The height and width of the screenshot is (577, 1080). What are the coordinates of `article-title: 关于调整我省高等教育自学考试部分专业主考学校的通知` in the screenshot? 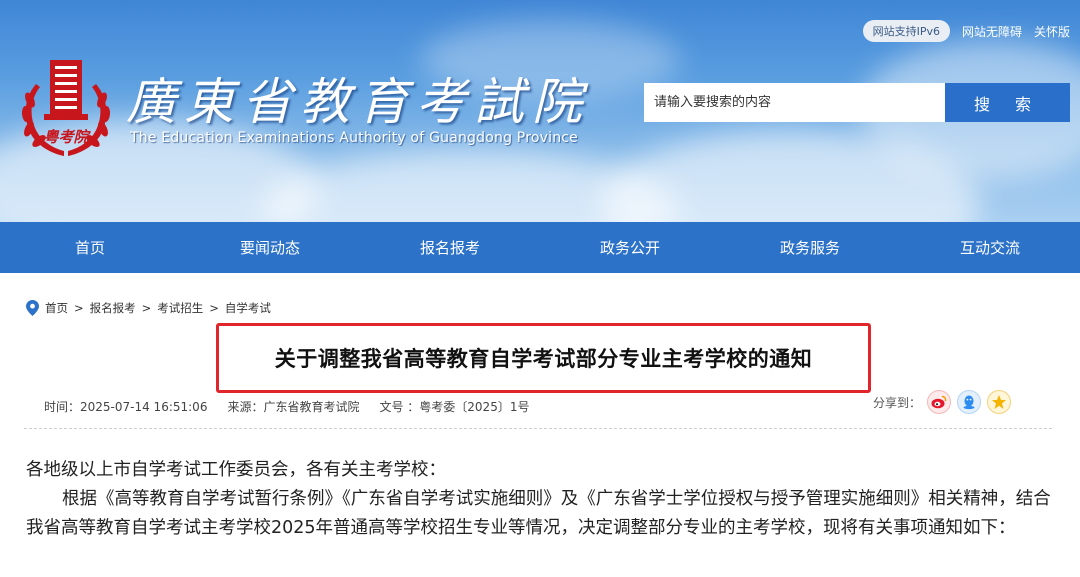 It's located at (543, 359).